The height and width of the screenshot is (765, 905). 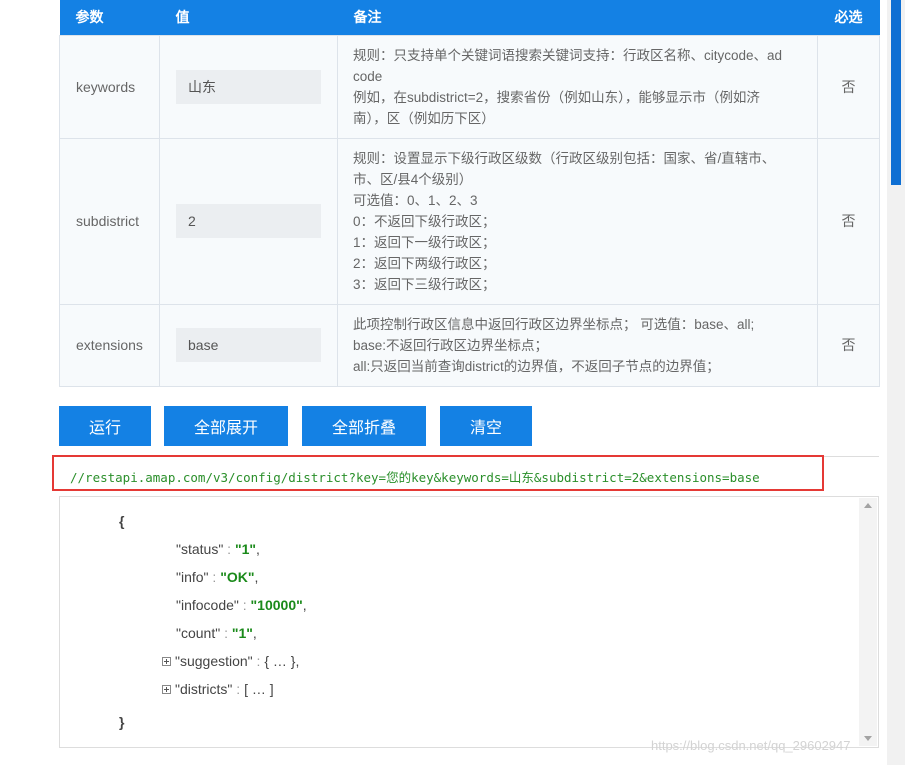 What do you see at coordinates (109, 86) in the screenshot?
I see `param-name: keywords` at bounding box center [109, 86].